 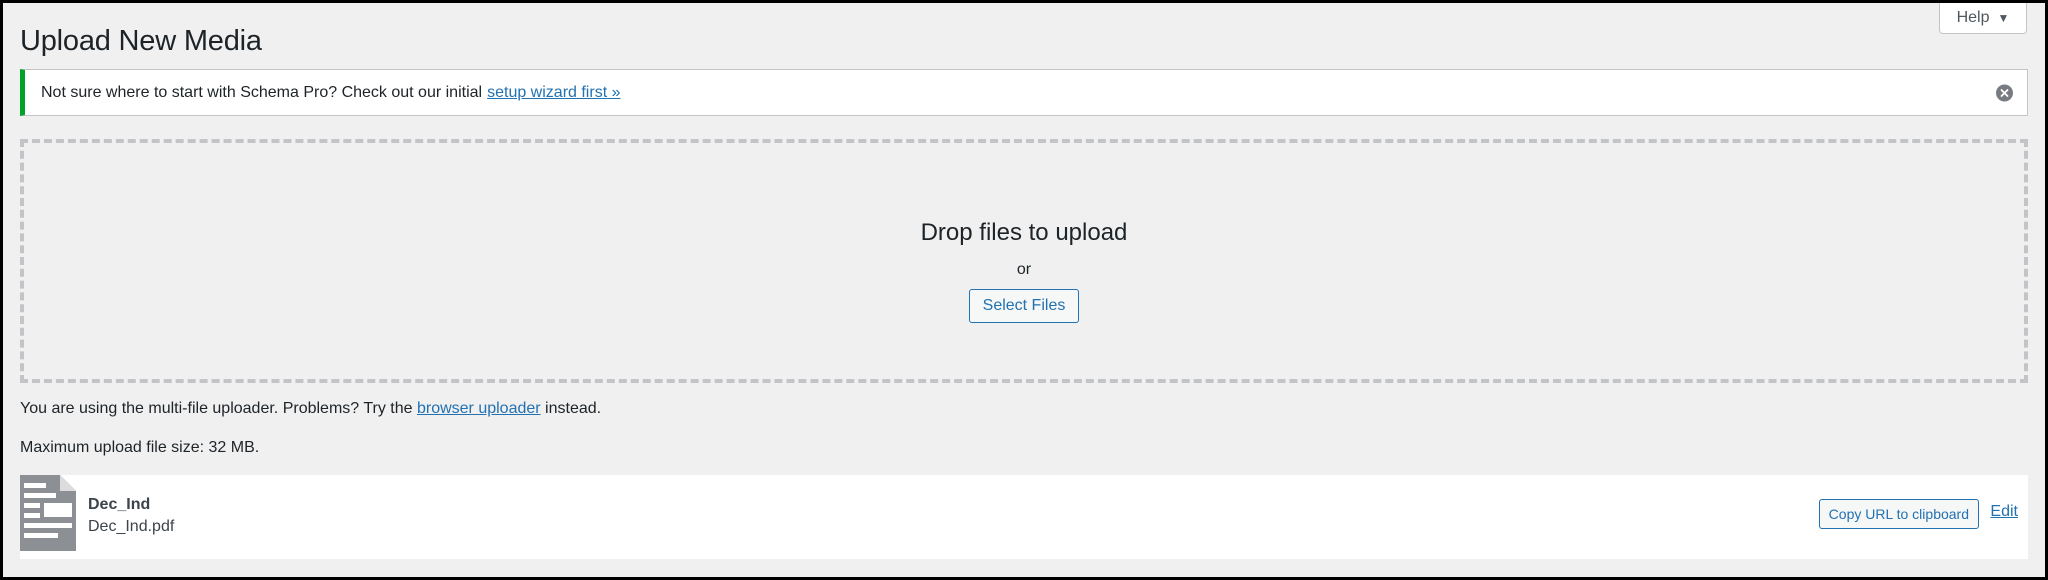 I want to click on max-upload-size: Maximum upload file size: 32 MB., so click(x=140, y=447).